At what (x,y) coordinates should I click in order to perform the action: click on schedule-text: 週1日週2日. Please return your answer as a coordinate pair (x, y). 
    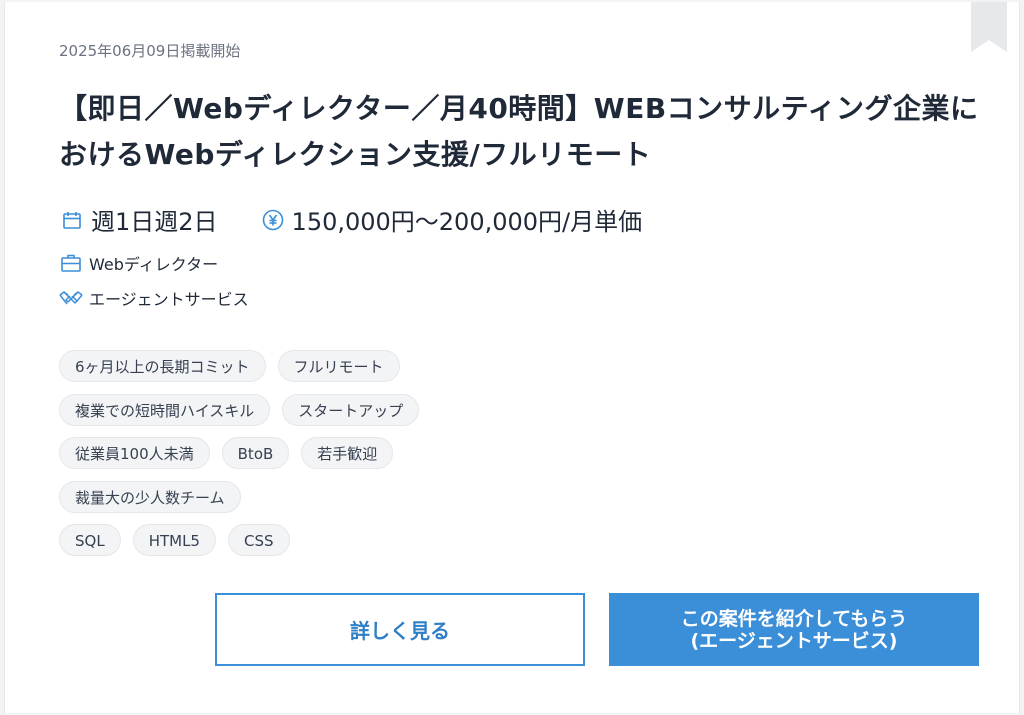
    Looking at the image, I should click on (154, 222).